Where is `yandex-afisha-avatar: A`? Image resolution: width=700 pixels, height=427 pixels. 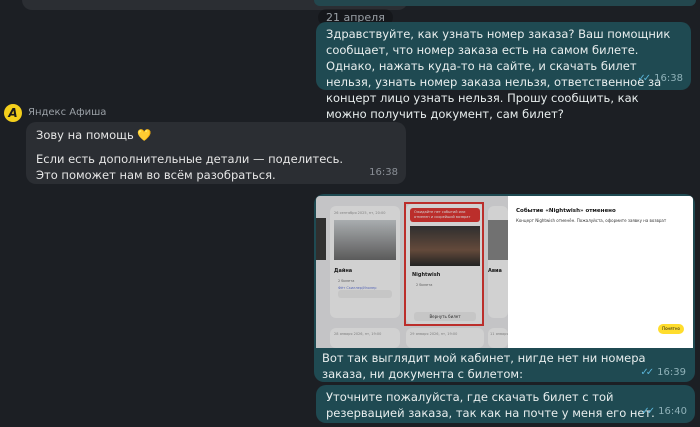 yandex-afisha-avatar: A is located at coordinates (13, 113).